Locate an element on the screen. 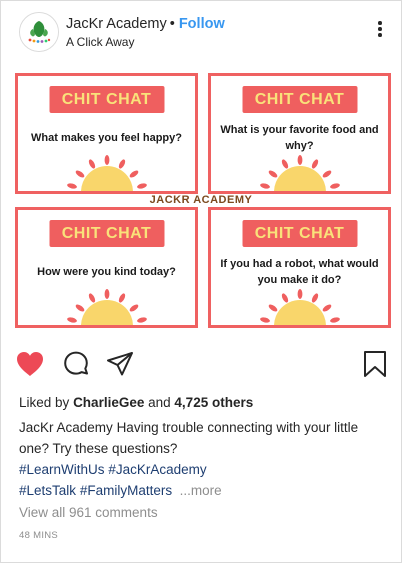 This screenshot has width=402, height=563. post-header: JacKr Academy • Follow A Click Away is located at coordinates (201, 32).